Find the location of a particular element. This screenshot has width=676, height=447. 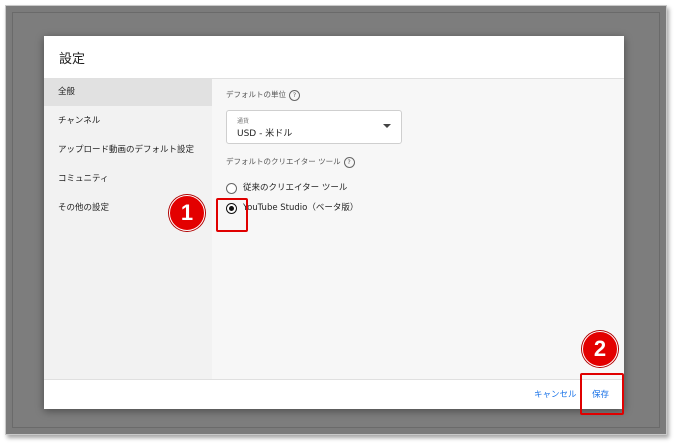

creator-tool-label: デフォルトのクリエイター ツール is located at coordinates (283, 161).